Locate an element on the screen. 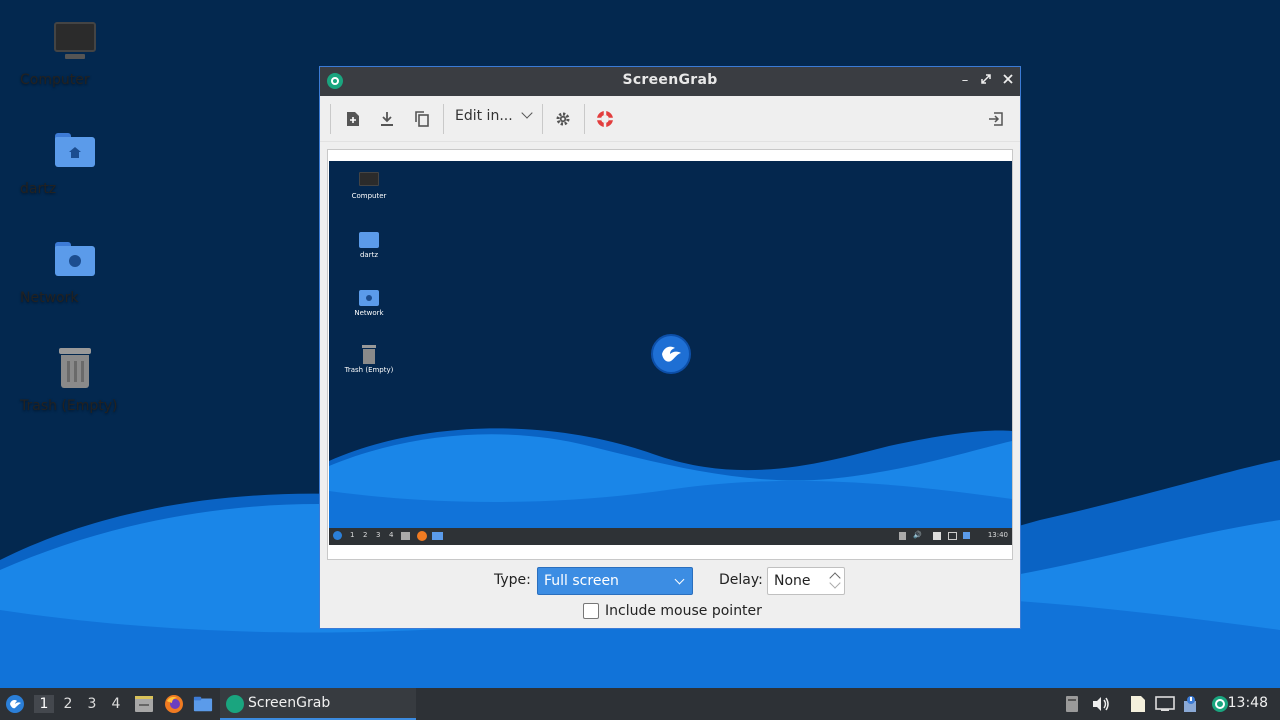  network-icon is located at coordinates (1165, 703).